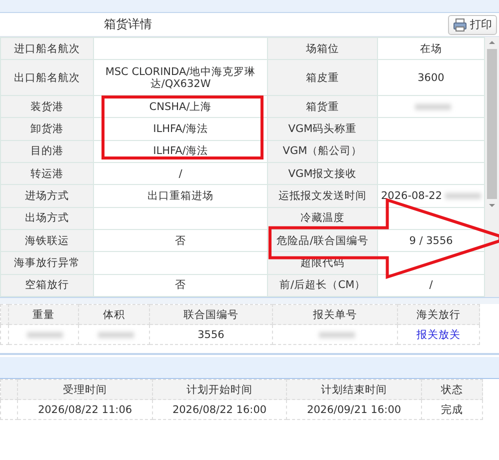 Image resolution: width=499 pixels, height=460 pixels. Describe the element at coordinates (323, 196) in the screenshot. I see `field-label: 运抵报文发送时间` at that location.